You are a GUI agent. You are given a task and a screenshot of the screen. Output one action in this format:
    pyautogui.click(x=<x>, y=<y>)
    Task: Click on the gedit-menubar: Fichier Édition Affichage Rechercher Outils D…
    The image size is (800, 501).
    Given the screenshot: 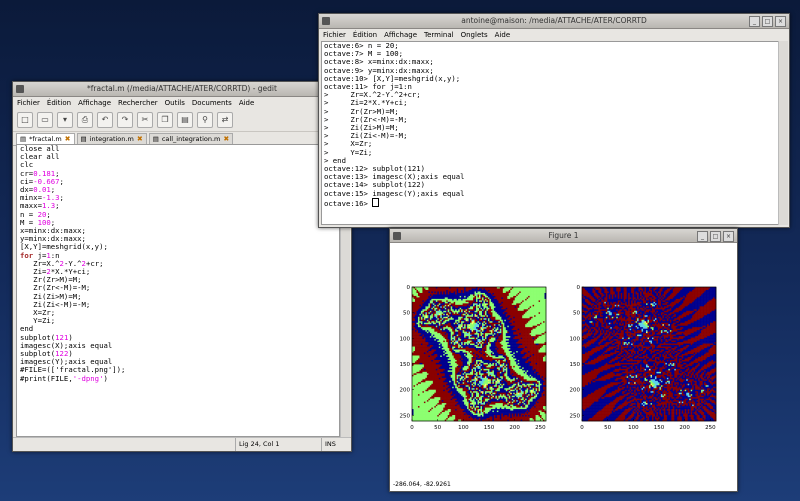 What is the action you would take?
    pyautogui.click(x=182, y=103)
    